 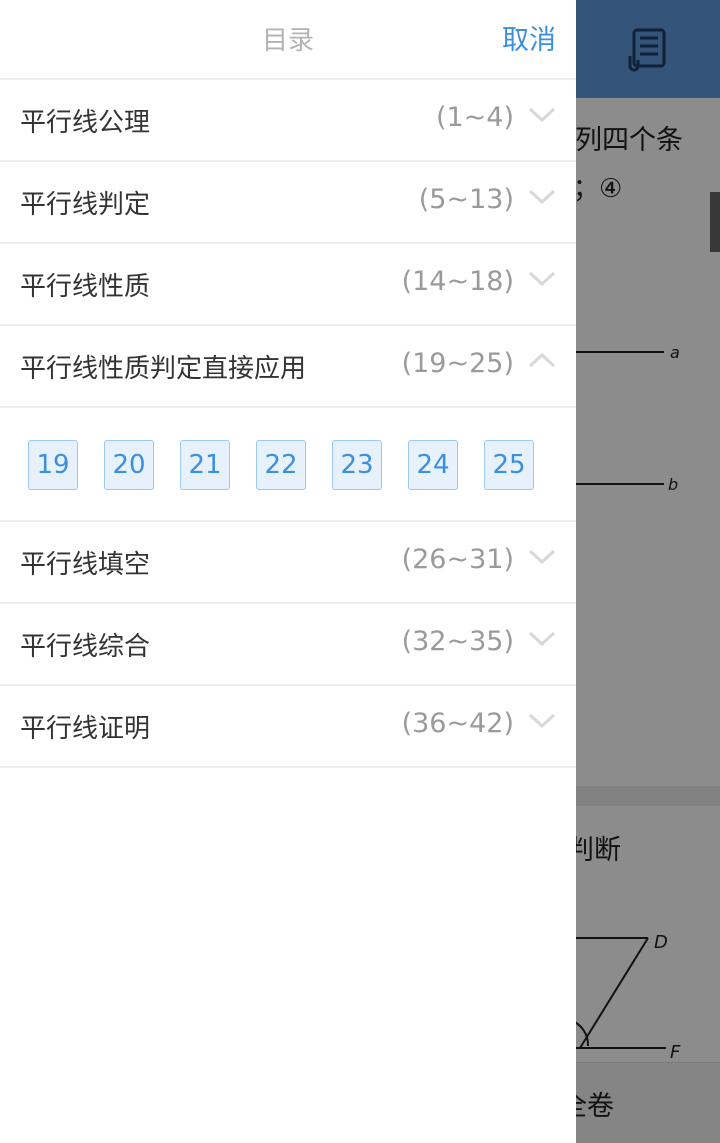 What do you see at coordinates (85, 123) in the screenshot?
I see `section-title: 平行线公理` at bounding box center [85, 123].